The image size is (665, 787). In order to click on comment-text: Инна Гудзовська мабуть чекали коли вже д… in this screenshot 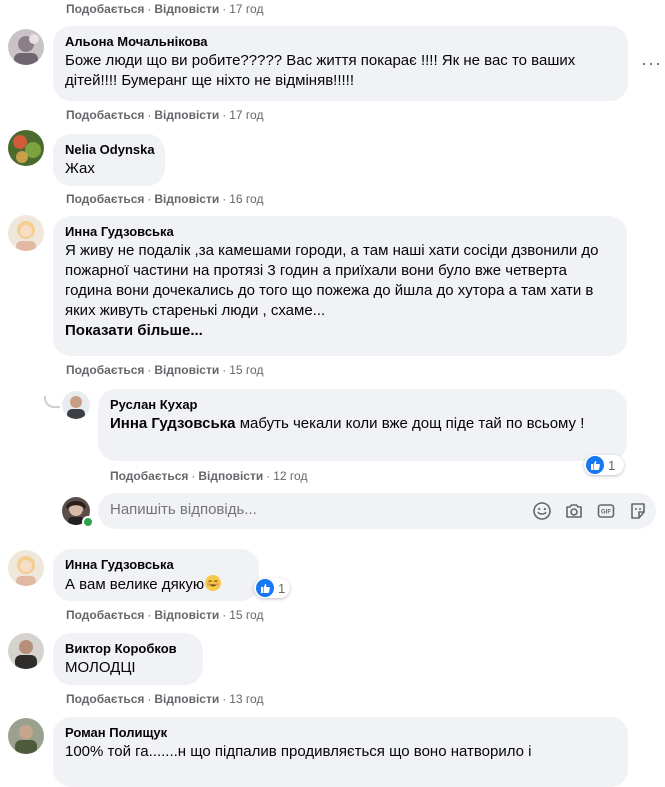, I will do `click(362, 424)`.